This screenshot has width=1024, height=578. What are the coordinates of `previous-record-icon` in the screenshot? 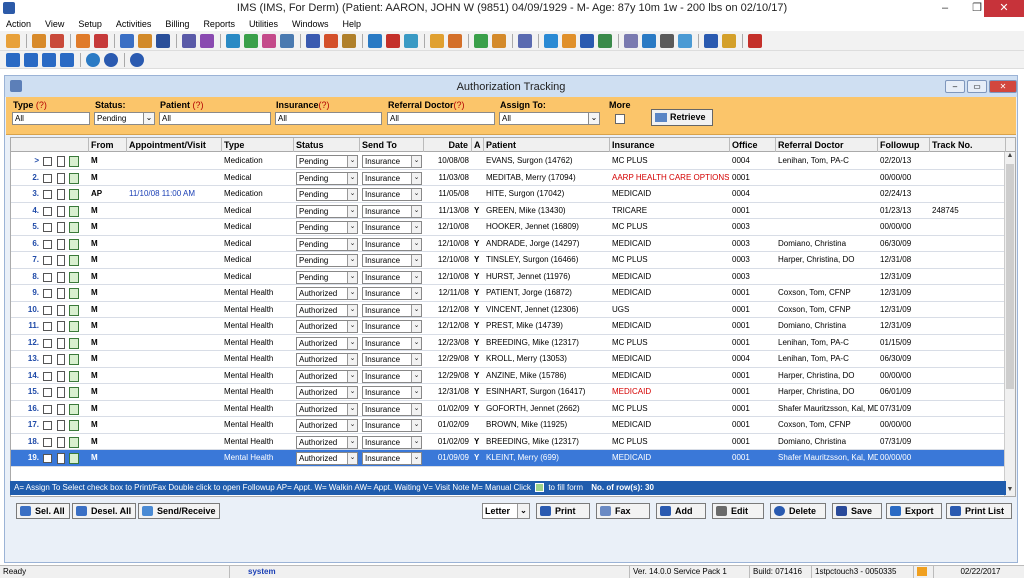 It's located at (31, 59).